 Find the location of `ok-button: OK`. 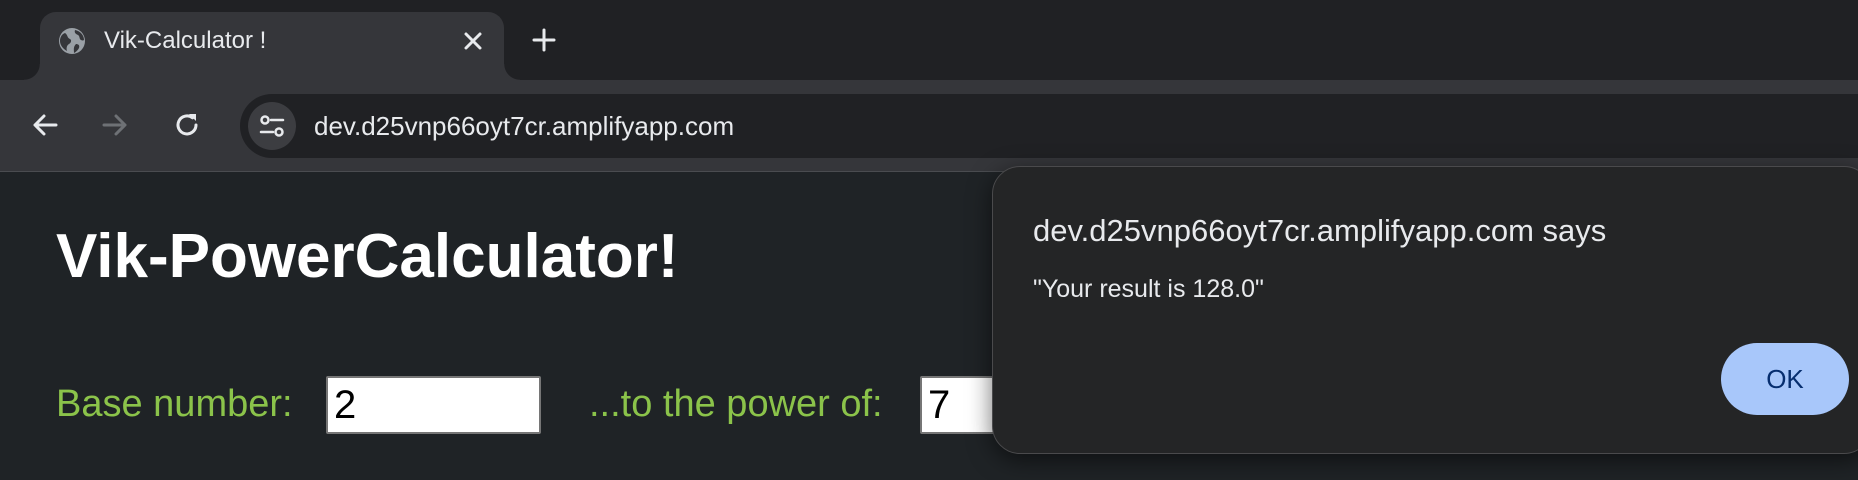

ok-button: OK is located at coordinates (1785, 379).